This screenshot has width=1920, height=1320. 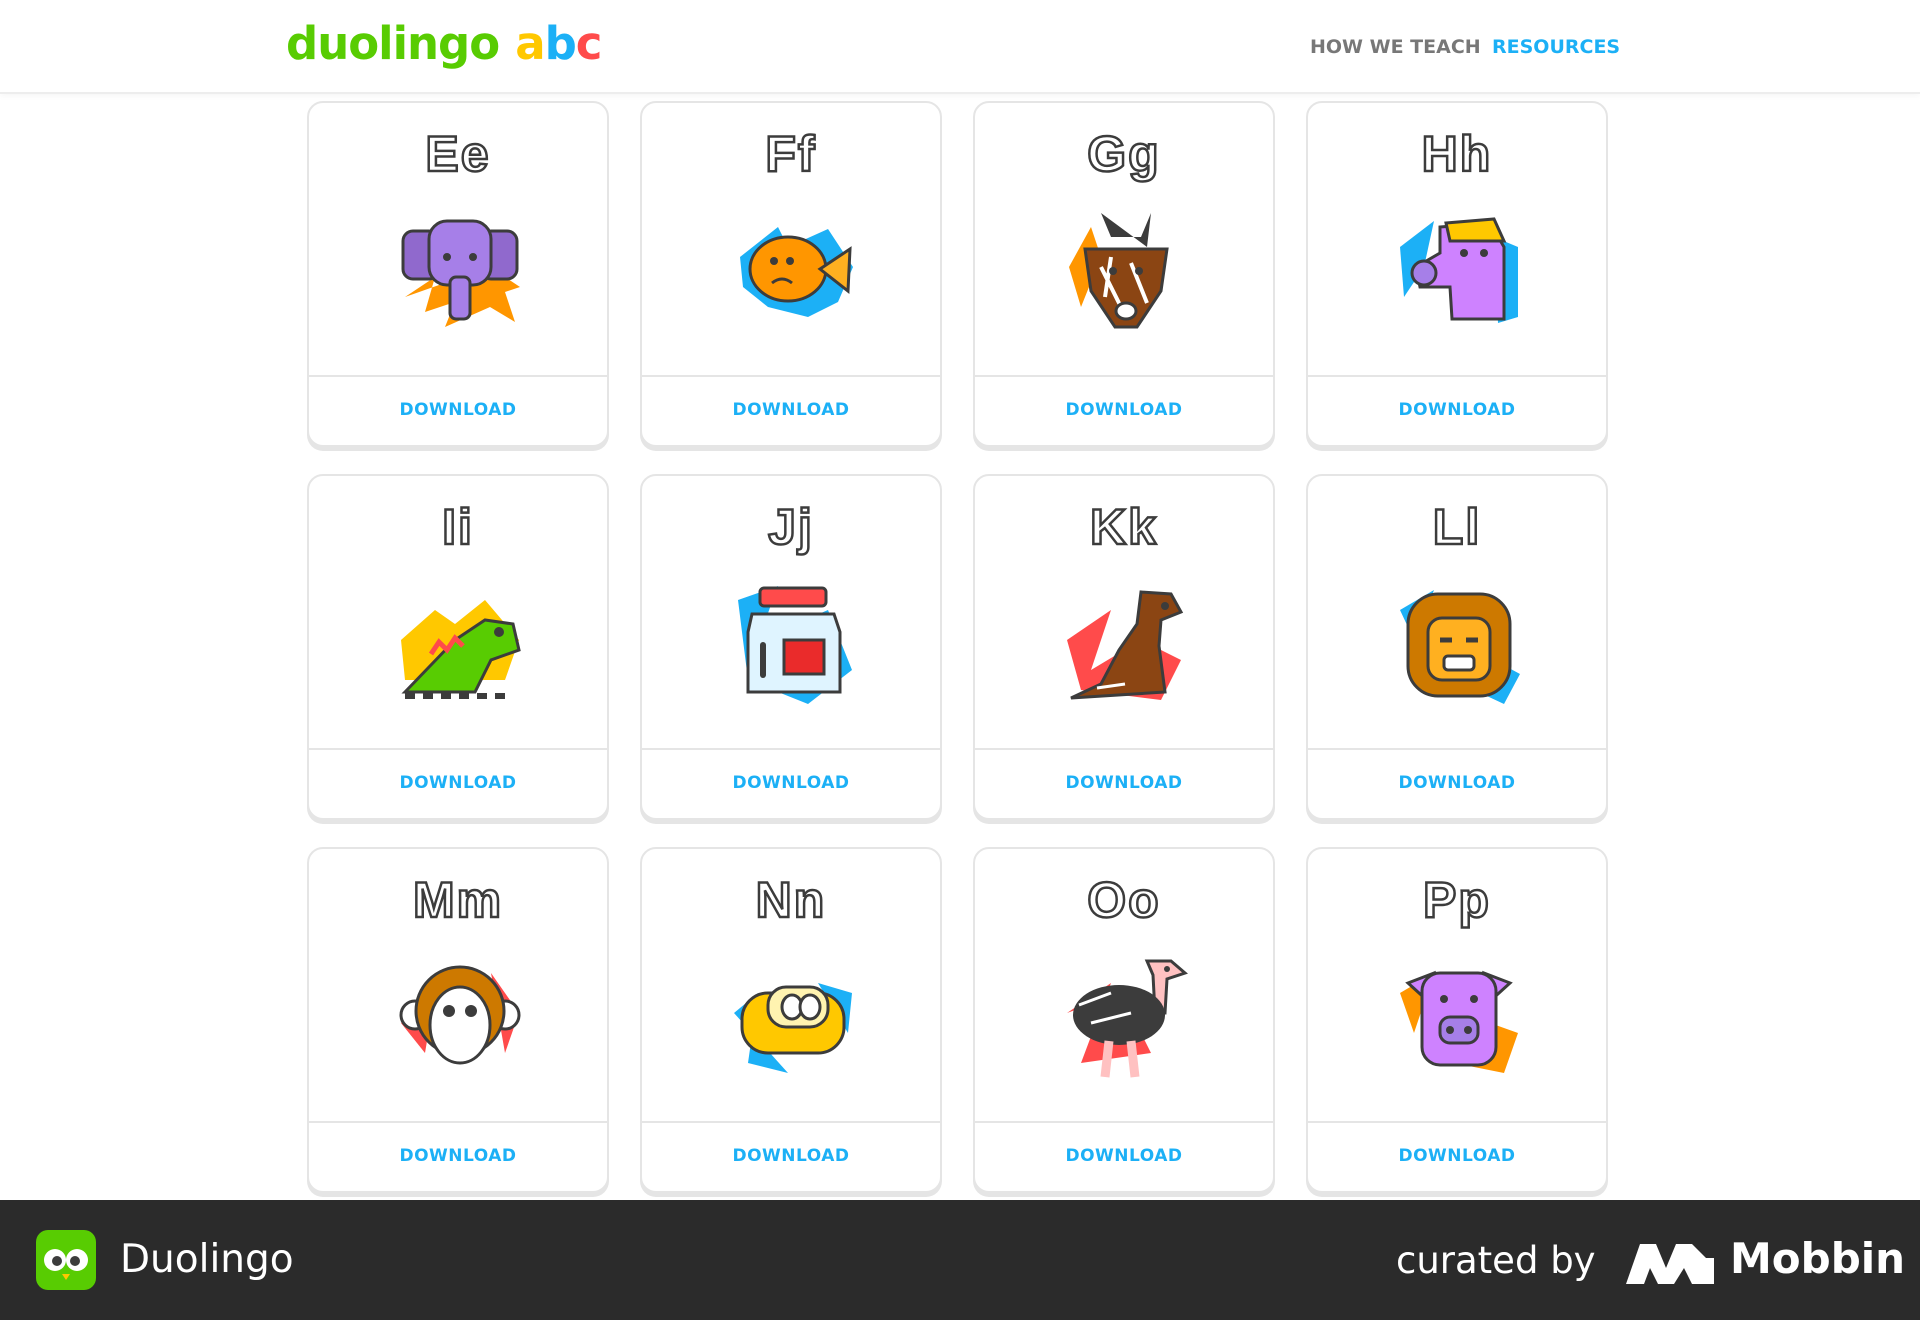 I want to click on curated-by-label: curated by, so click(x=1496, y=1260).